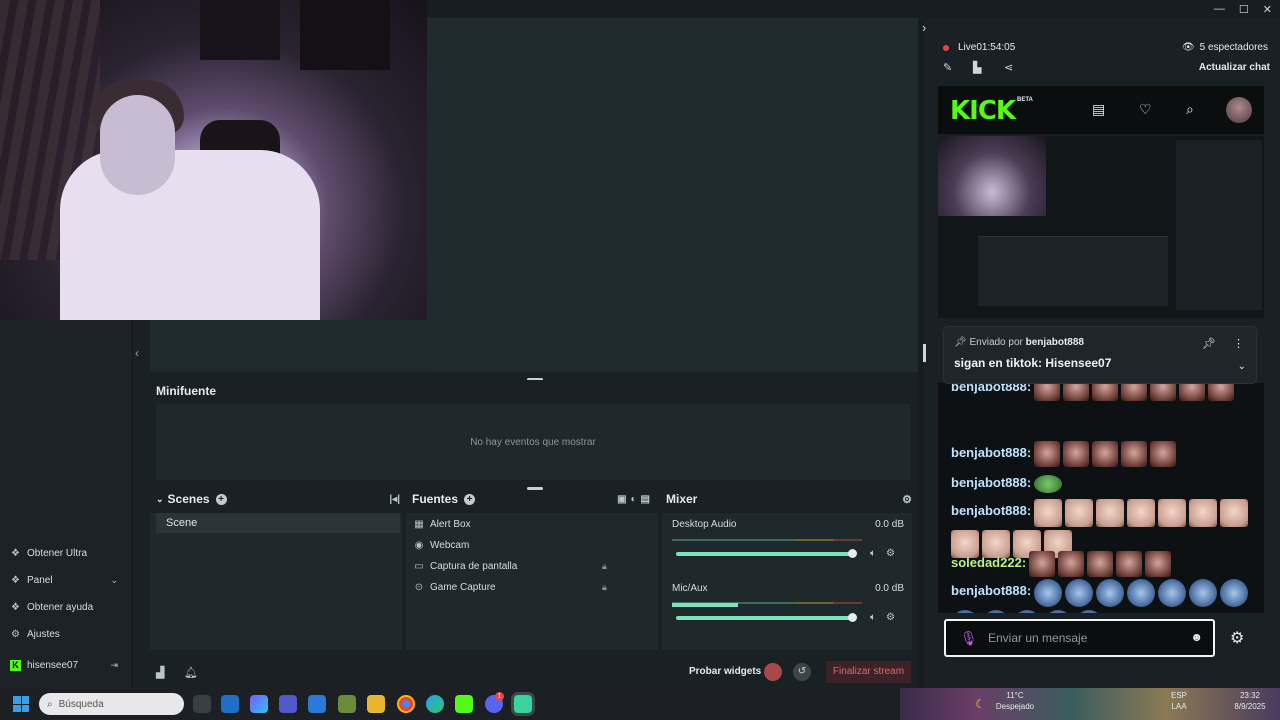 The image size is (1280, 720). Describe the element at coordinates (1244, 9) in the screenshot. I see `maximize-button: ☐` at that location.